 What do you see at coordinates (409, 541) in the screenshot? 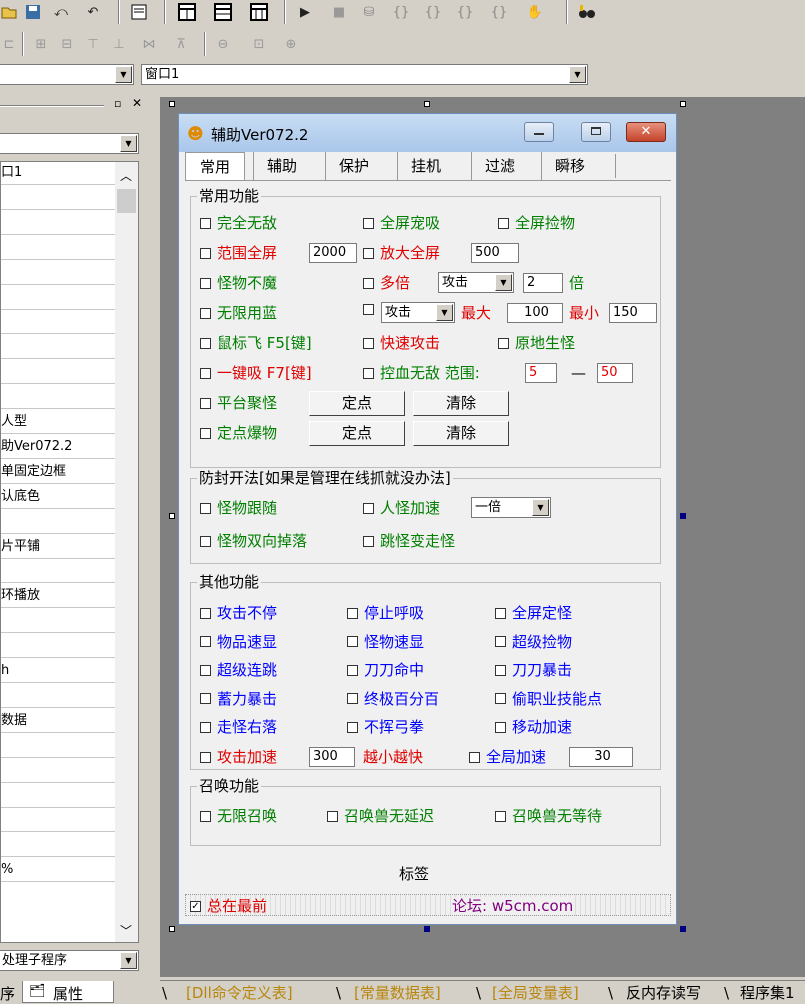
I see `checkbox-tiaoguai: 跳怪变走怪` at bounding box center [409, 541].